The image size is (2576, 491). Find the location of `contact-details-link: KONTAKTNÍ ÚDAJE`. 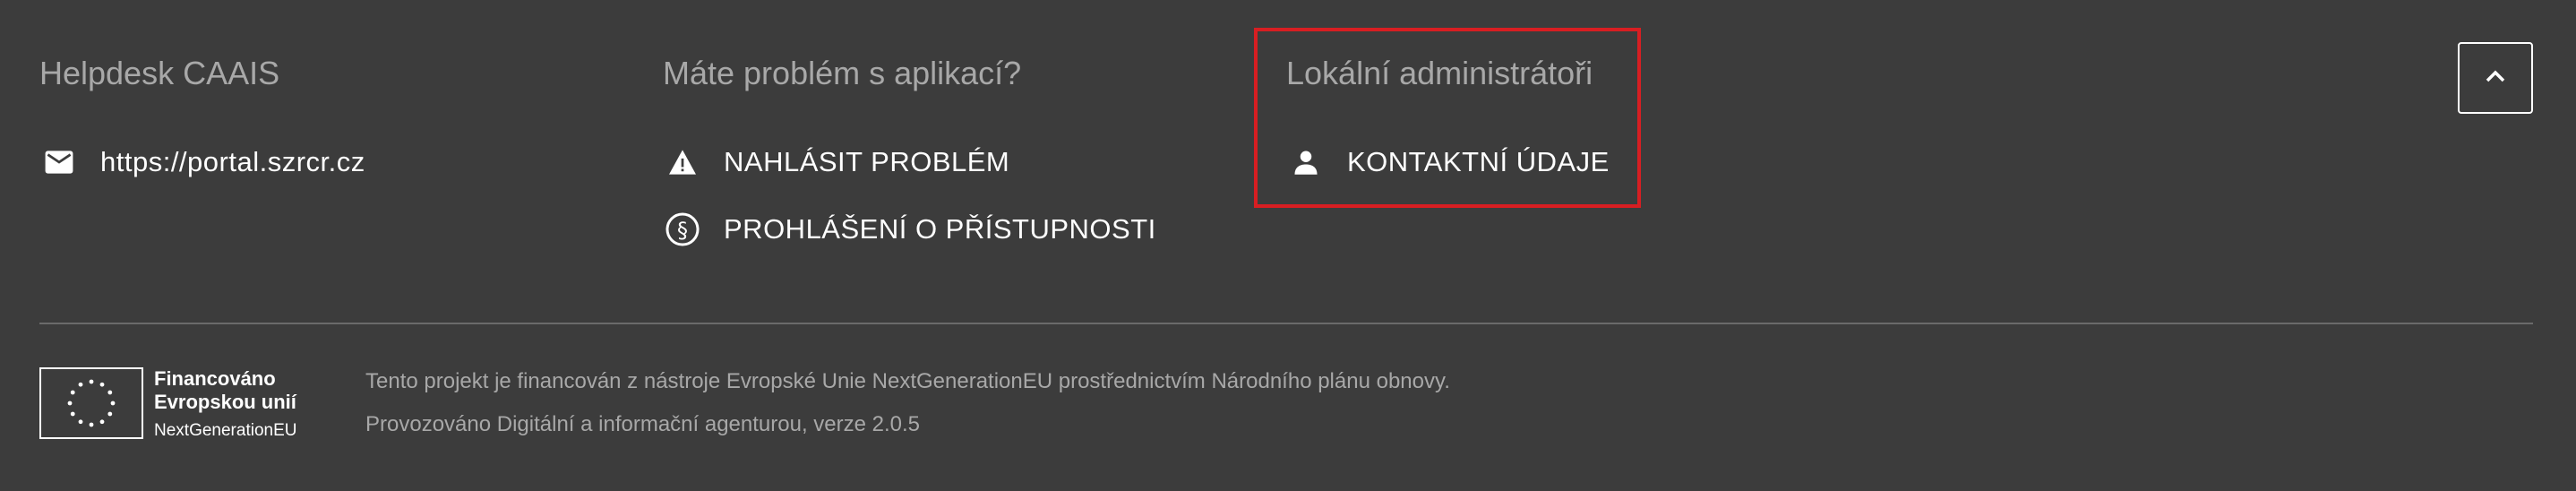

contact-details-link: KONTAKTNÍ ÚDAJE is located at coordinates (1449, 162).